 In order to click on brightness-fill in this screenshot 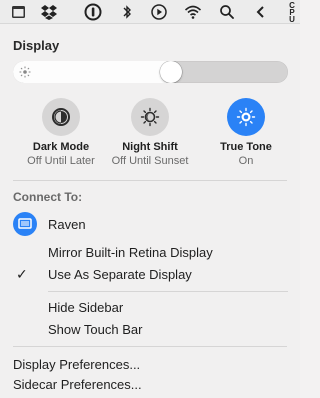, I will do `click(92, 72)`.